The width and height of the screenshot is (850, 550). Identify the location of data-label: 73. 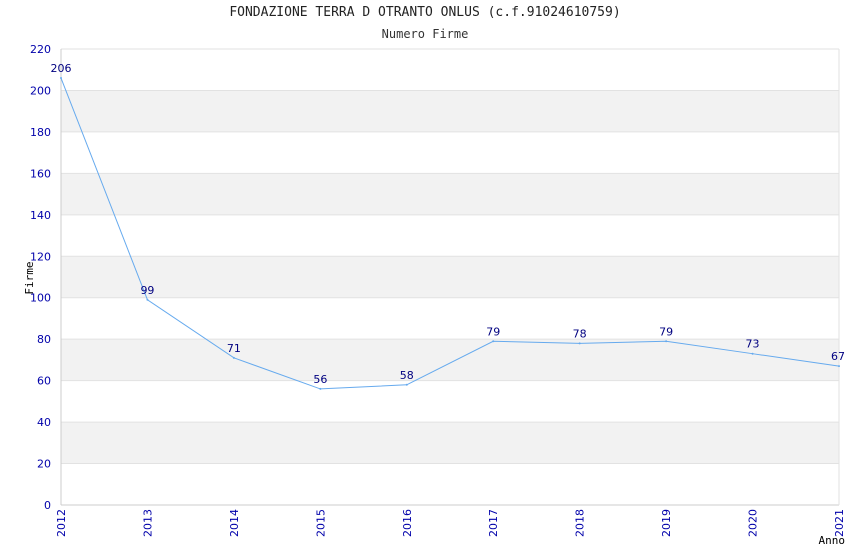
(753, 344).